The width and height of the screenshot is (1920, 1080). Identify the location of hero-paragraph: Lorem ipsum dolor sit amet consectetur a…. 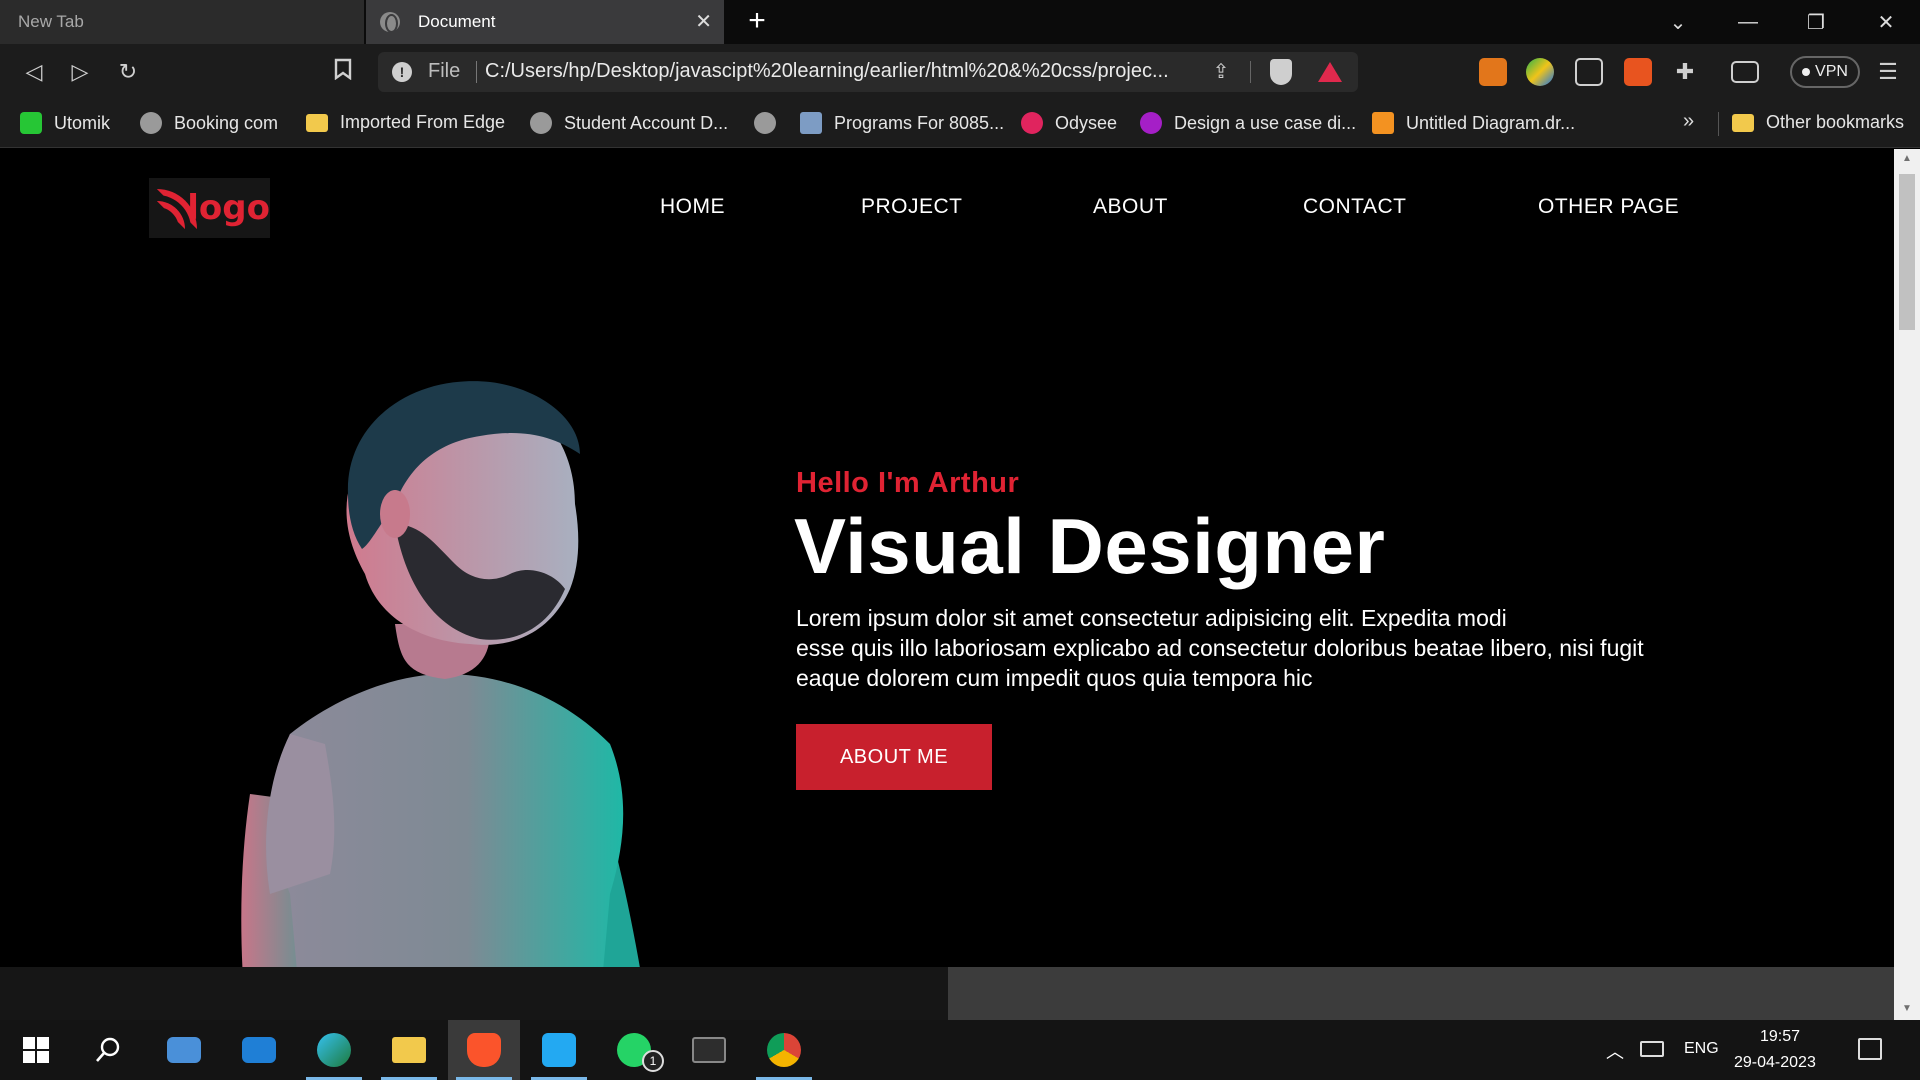
(1251, 648).